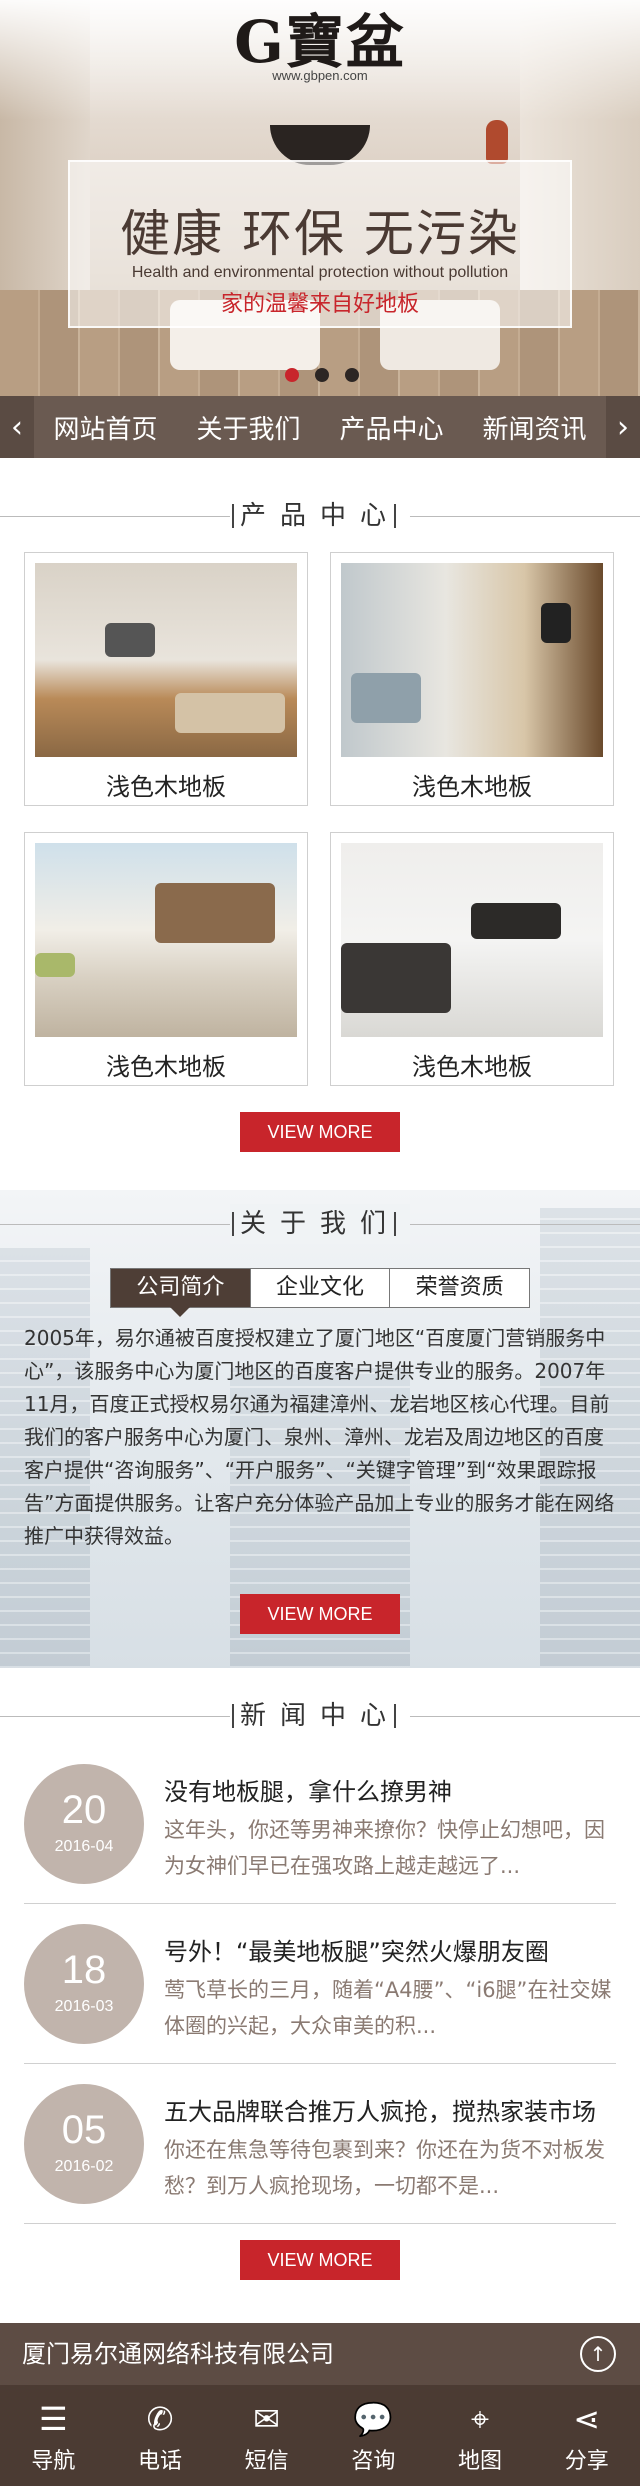 The height and width of the screenshot is (2486, 640). I want to click on slider-dots, so click(322, 376).